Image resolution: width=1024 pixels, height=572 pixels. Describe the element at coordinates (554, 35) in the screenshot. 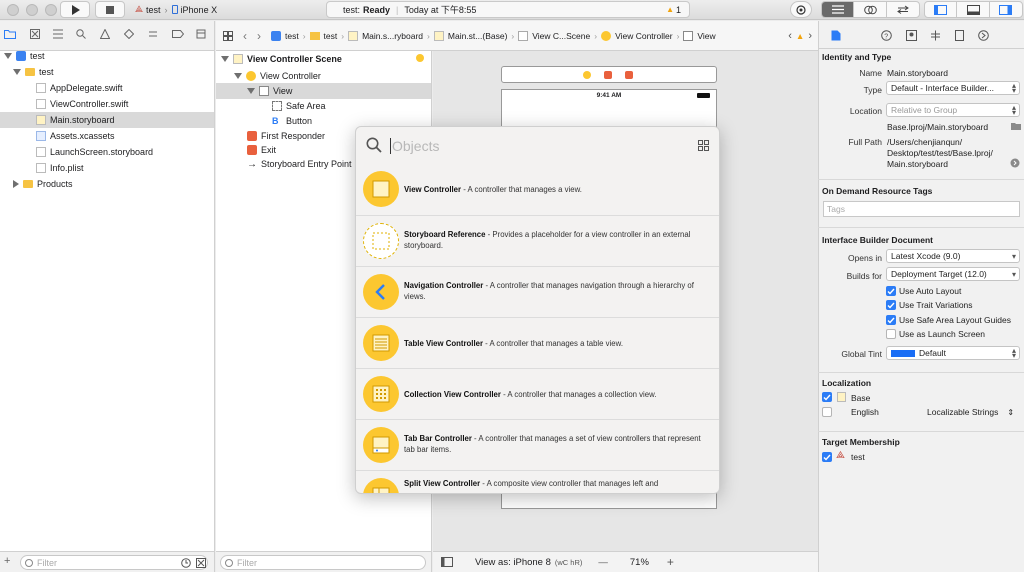

I see `crumb-scene: View C...Scene` at that location.